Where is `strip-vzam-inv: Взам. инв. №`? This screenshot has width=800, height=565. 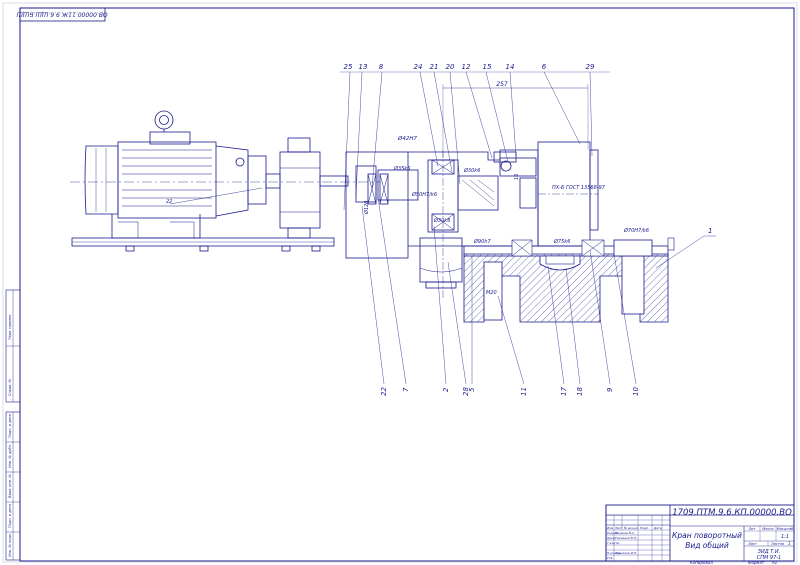
strip-vzam-inv: Взам. инв. № is located at coordinates (10, 486).